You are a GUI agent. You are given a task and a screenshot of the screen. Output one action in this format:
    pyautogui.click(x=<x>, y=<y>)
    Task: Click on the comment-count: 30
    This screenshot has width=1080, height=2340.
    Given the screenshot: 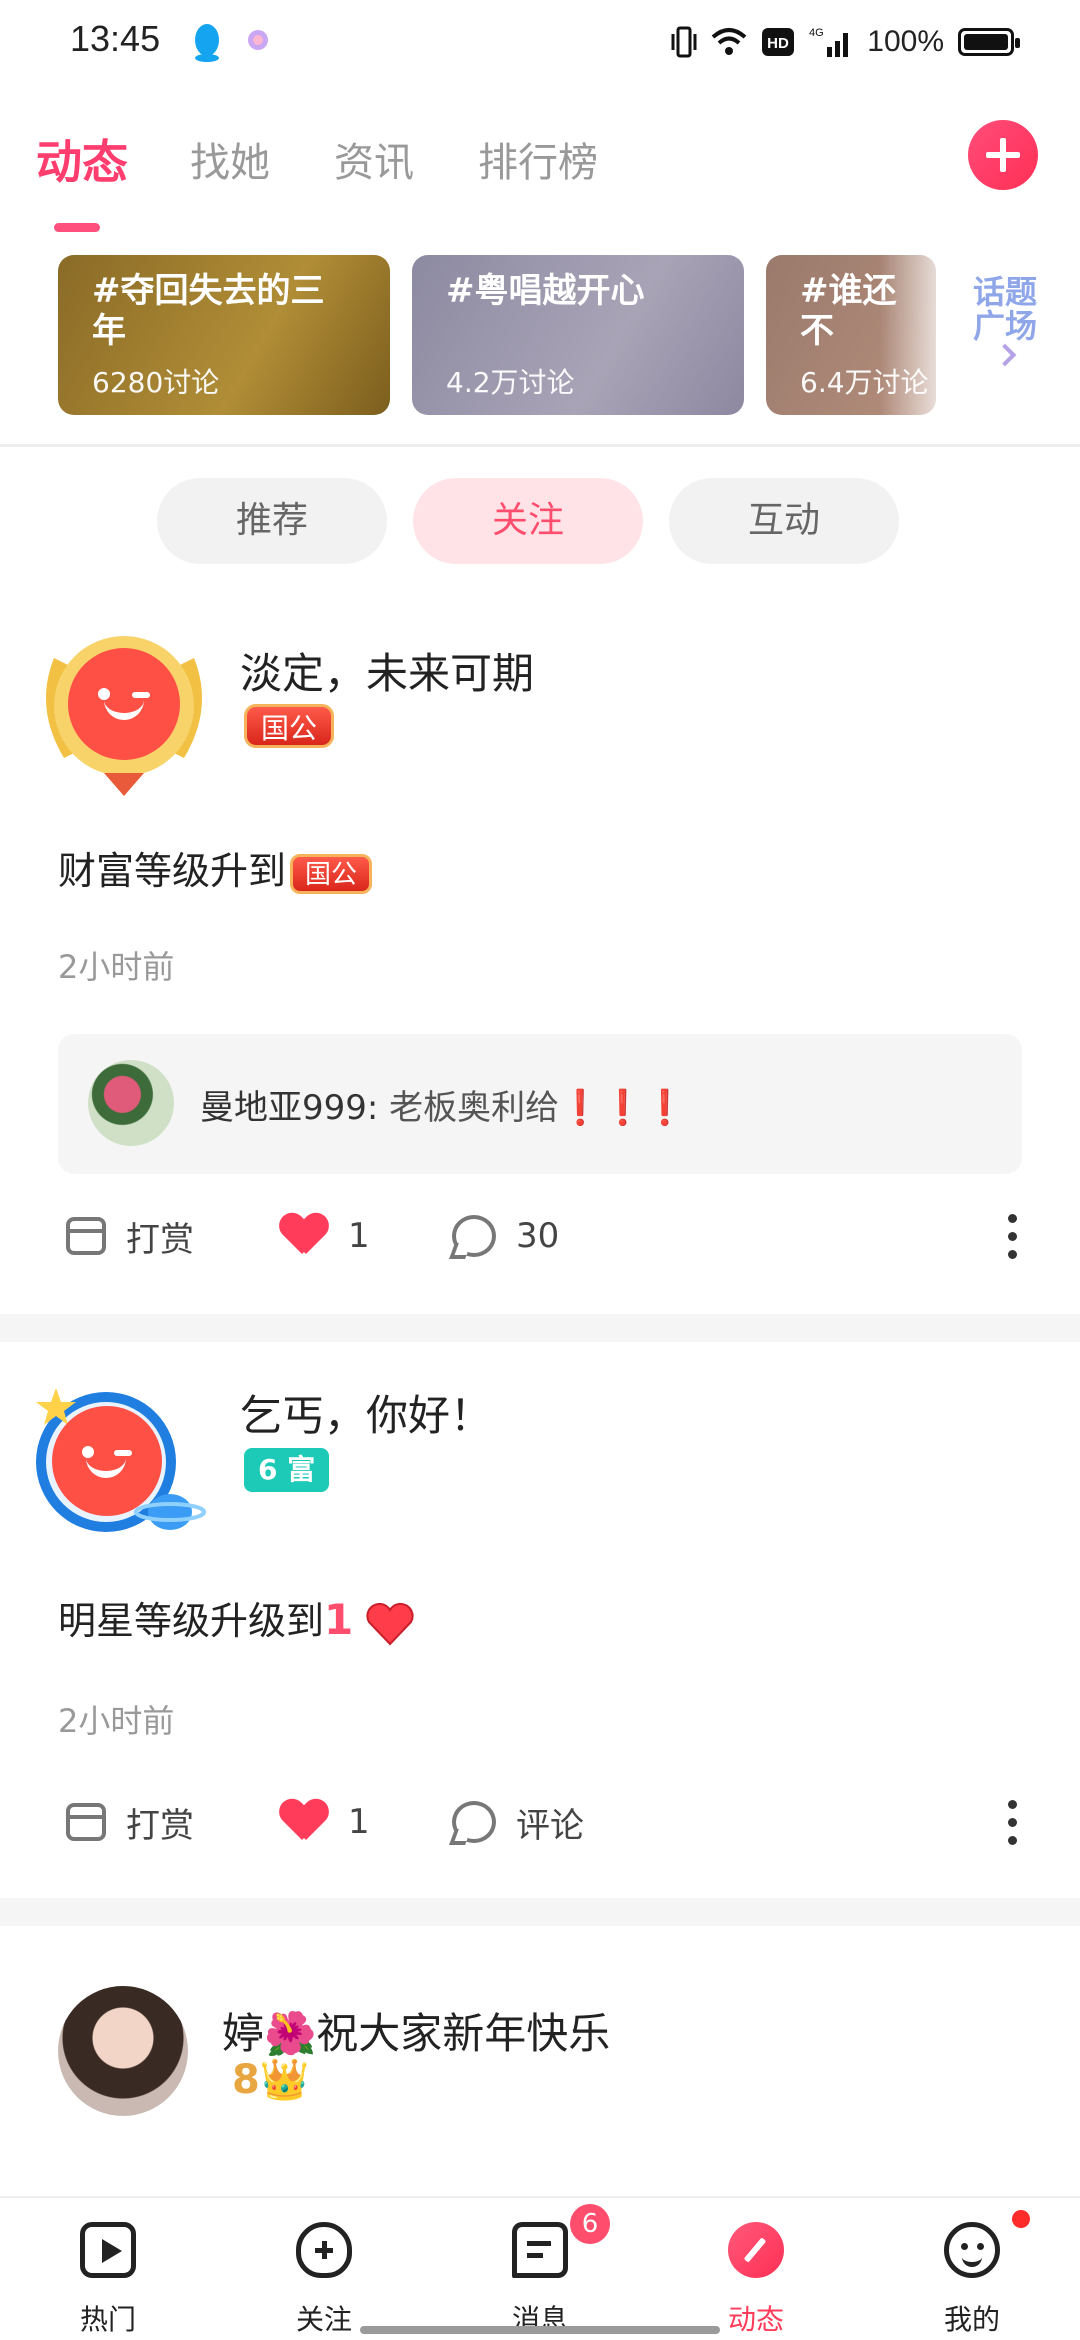 What is the action you would take?
    pyautogui.click(x=538, y=1236)
    